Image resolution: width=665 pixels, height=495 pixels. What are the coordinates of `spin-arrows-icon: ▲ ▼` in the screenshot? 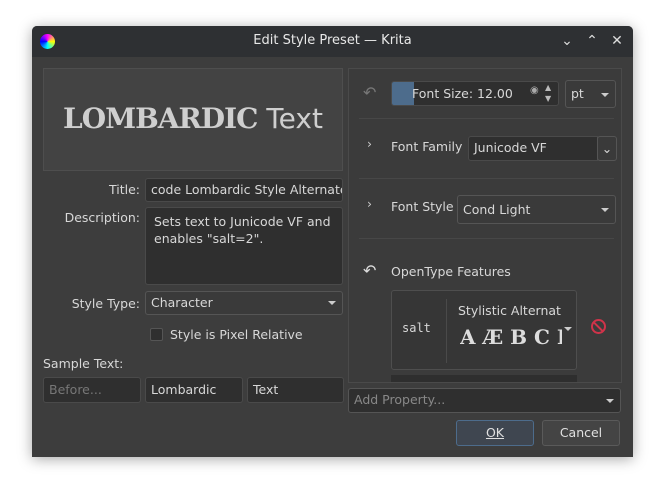 It's located at (548, 93).